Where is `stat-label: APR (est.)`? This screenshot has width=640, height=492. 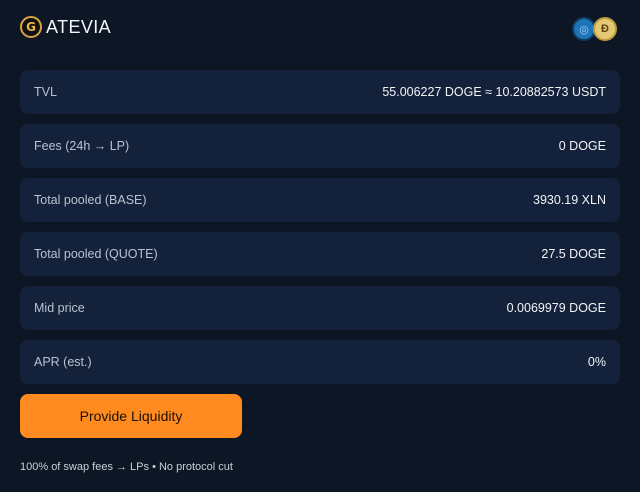
stat-label: APR (est.) is located at coordinates (63, 362).